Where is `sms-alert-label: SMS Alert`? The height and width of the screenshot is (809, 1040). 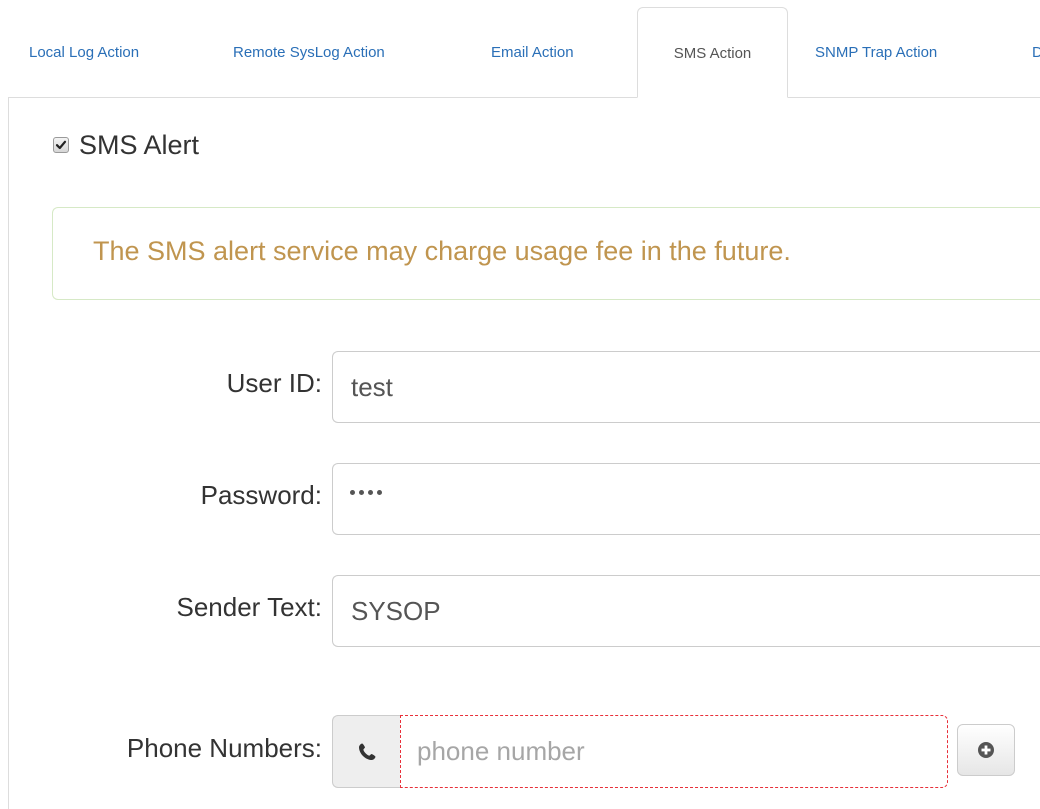 sms-alert-label: SMS Alert is located at coordinates (139, 144).